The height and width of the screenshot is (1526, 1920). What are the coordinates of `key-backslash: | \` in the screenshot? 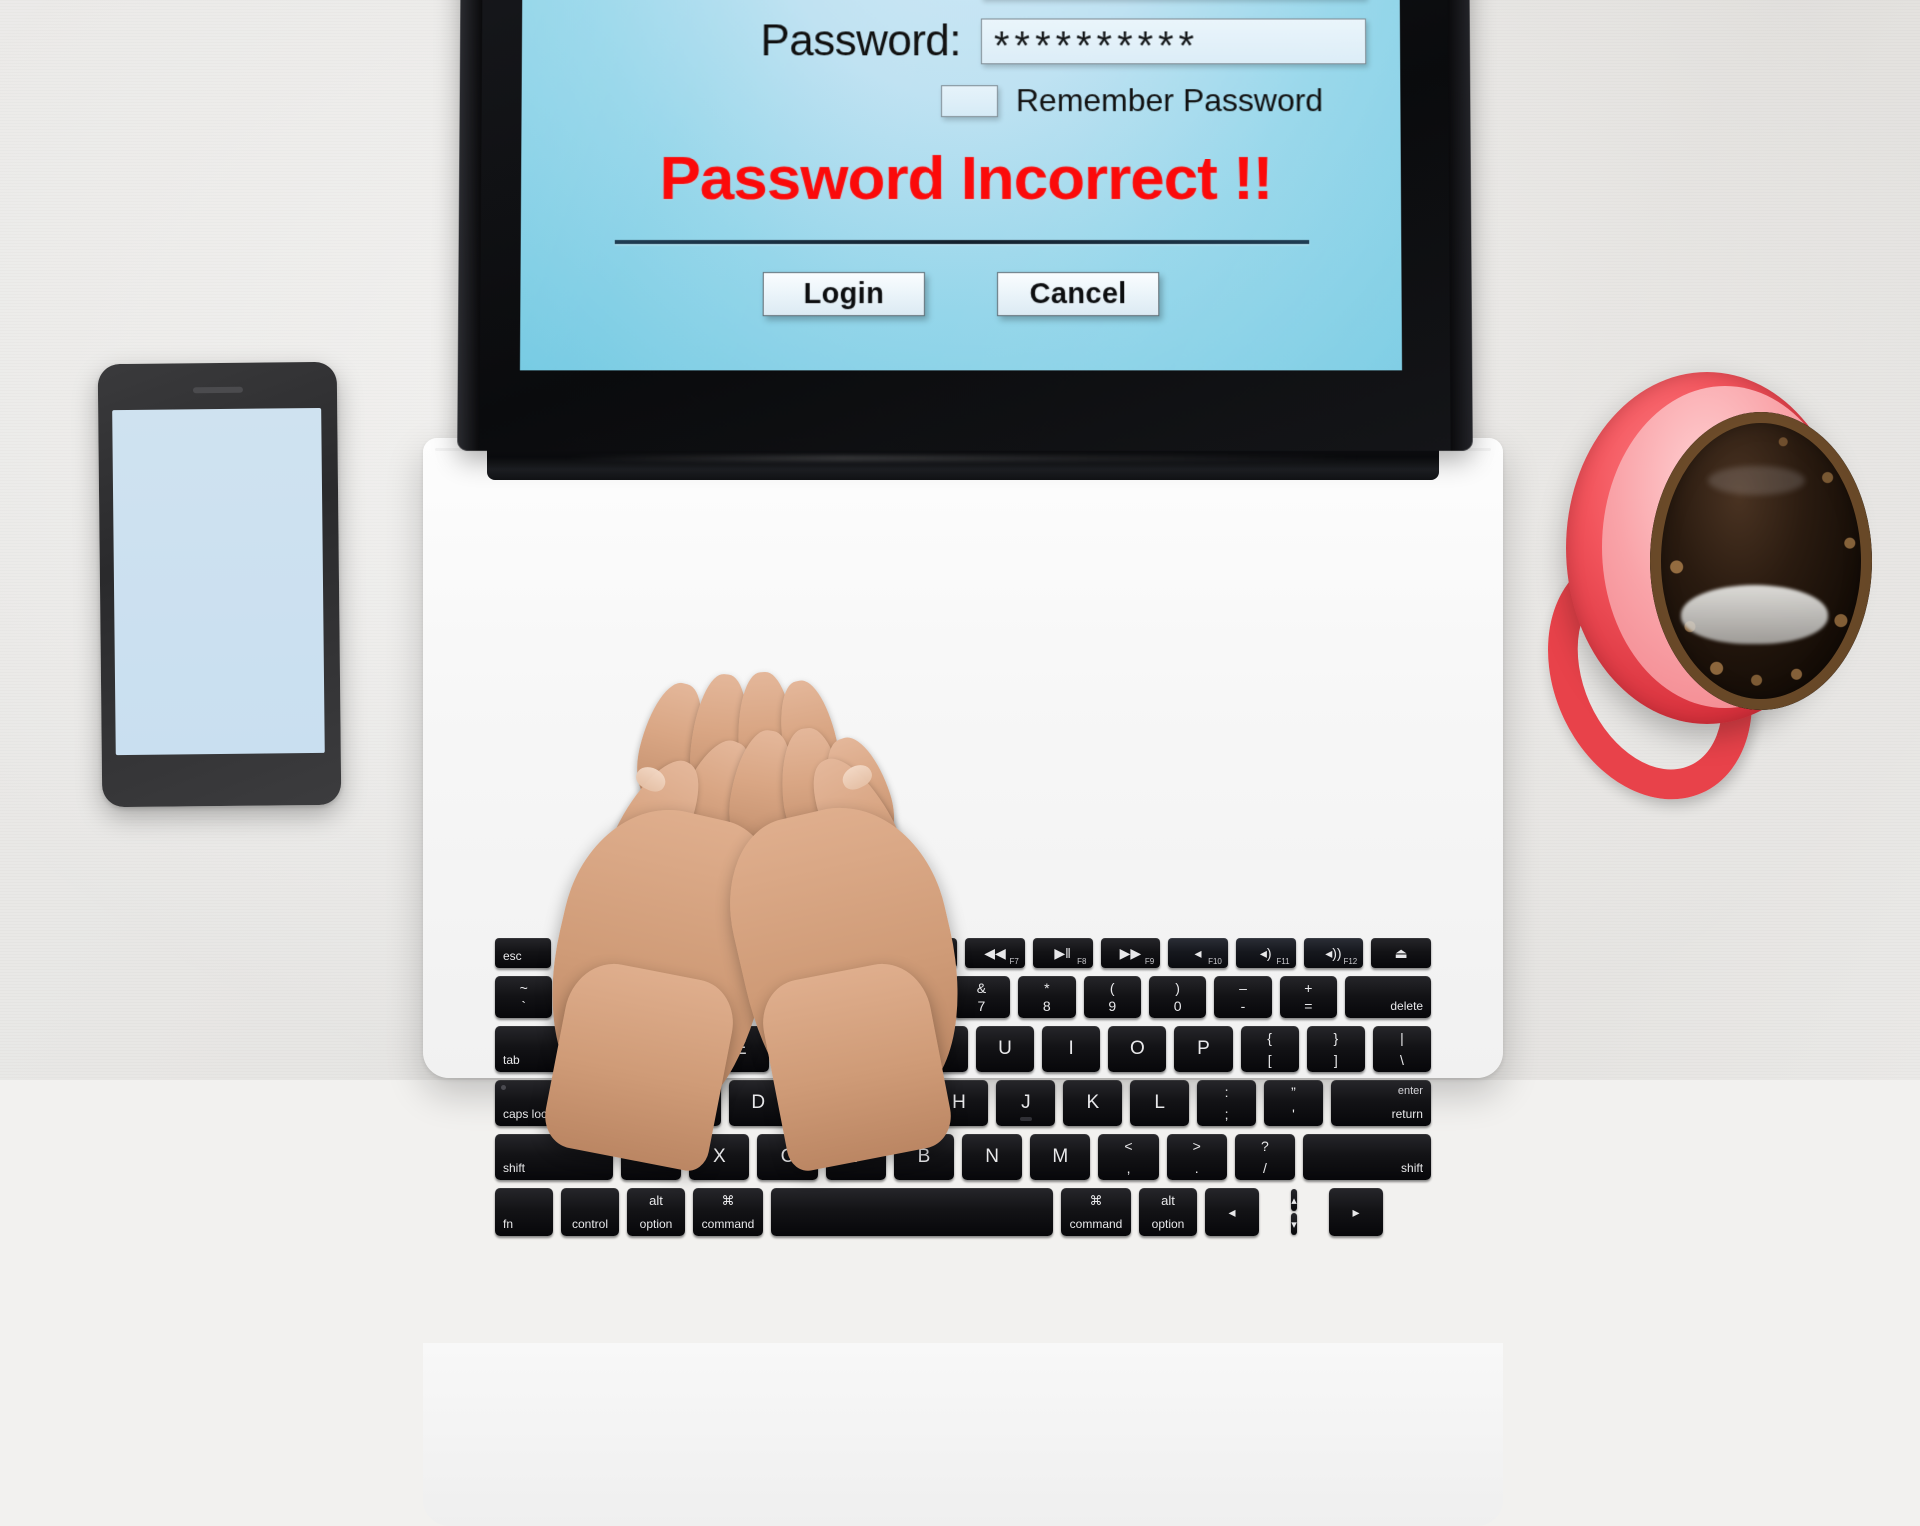 It's located at (1402, 1049).